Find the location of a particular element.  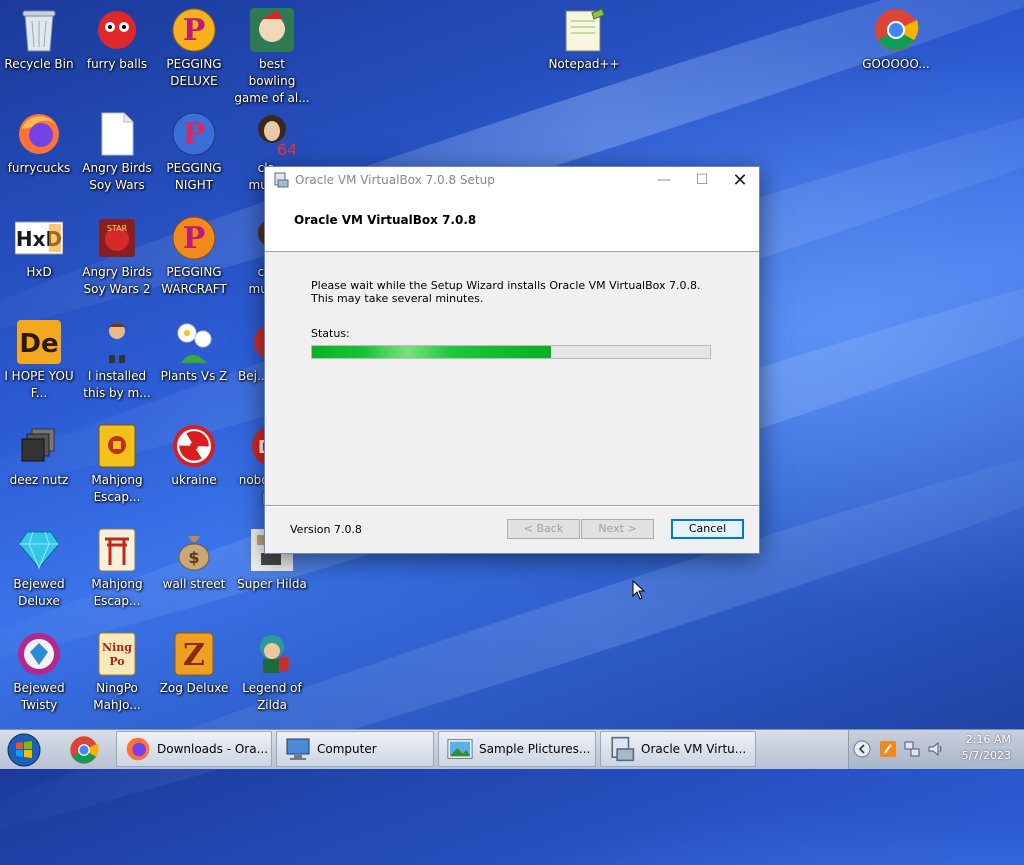

desktop-icon-label: furry balls is located at coordinates (117, 64).